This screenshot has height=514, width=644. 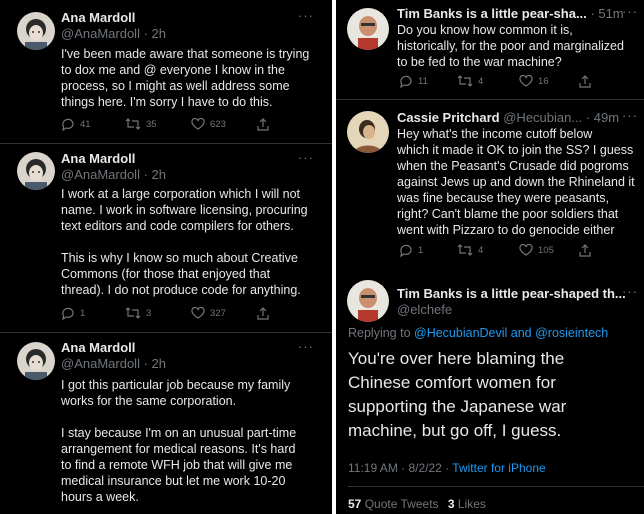 What do you see at coordinates (413, 81) in the screenshot?
I see `reply-button: 11` at bounding box center [413, 81].